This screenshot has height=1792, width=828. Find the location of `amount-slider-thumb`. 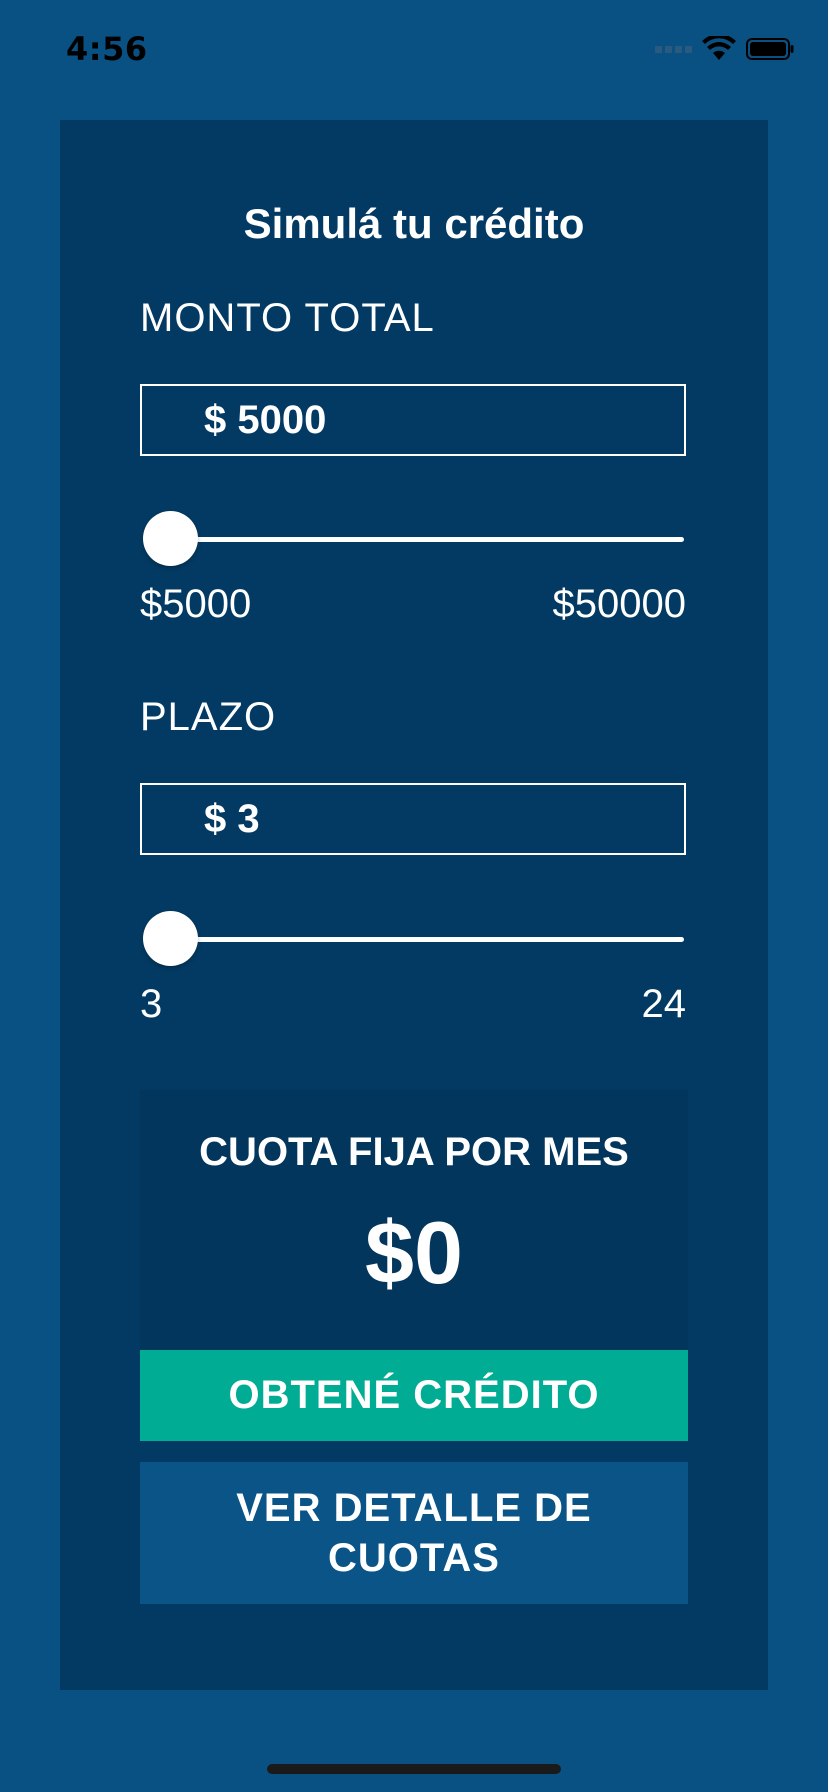

amount-slider-thumb is located at coordinates (170, 538).